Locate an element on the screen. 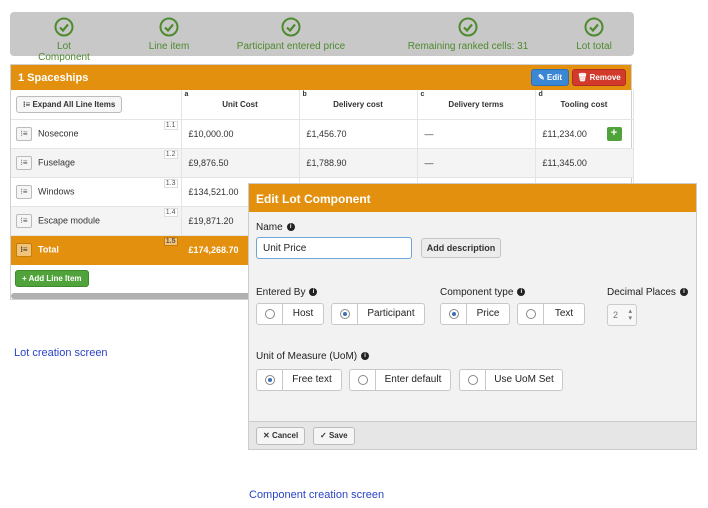  add-line-item-button: + Add Line Item is located at coordinates (52, 278).